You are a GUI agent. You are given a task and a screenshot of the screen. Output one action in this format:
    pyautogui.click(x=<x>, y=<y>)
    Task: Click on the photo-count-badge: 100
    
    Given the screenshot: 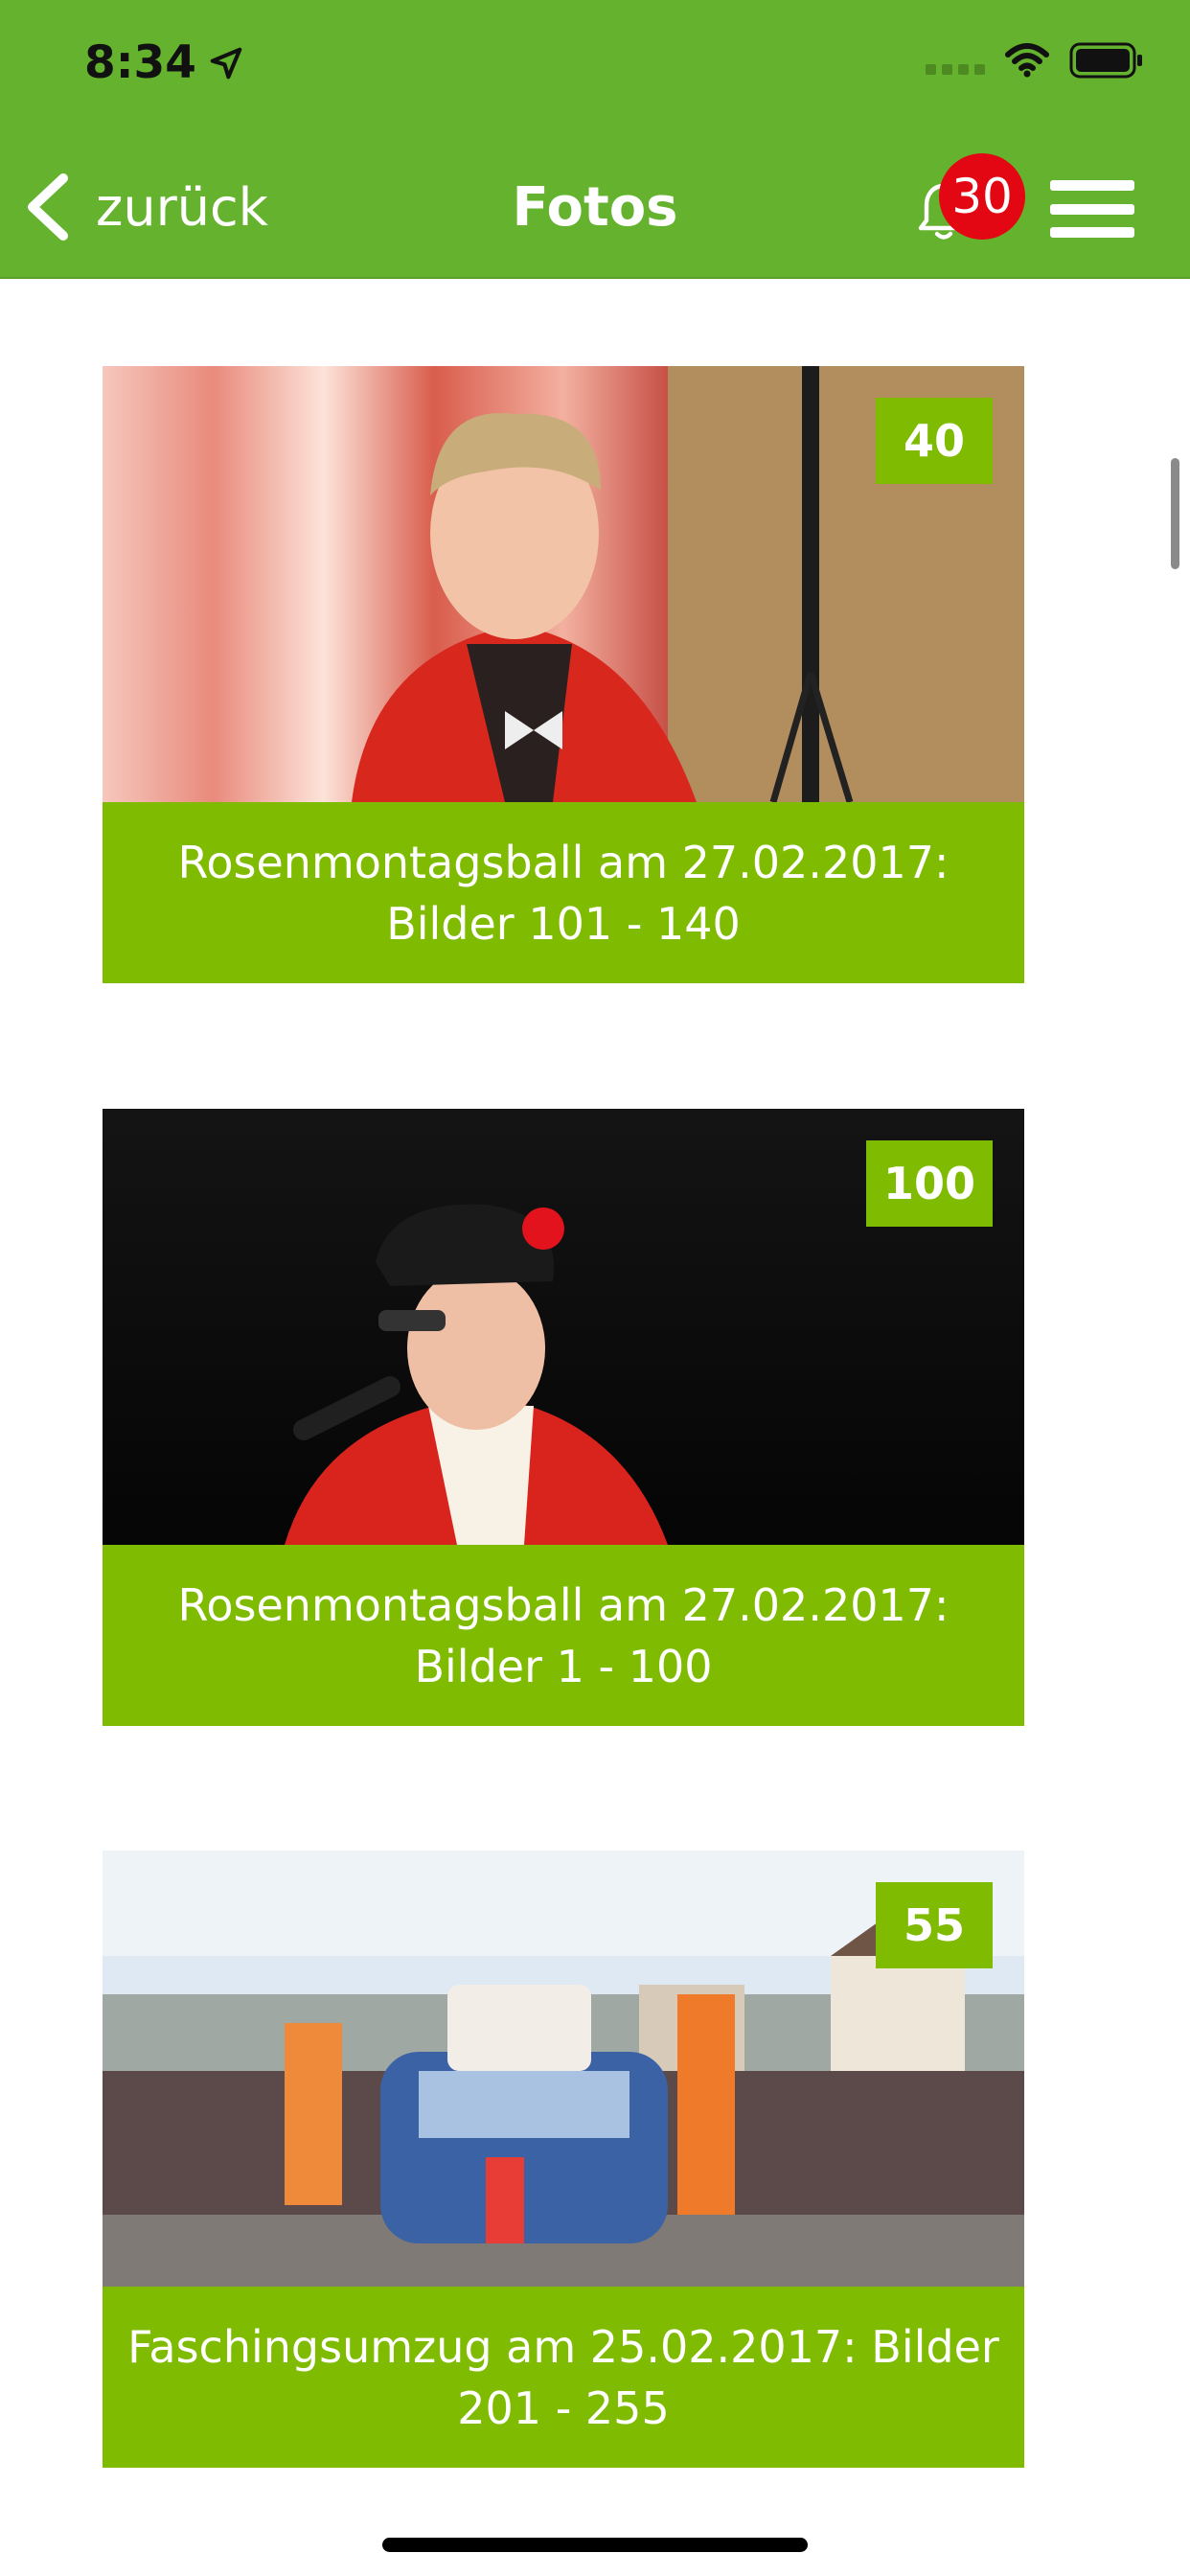 What is the action you would take?
    pyautogui.click(x=929, y=1183)
    